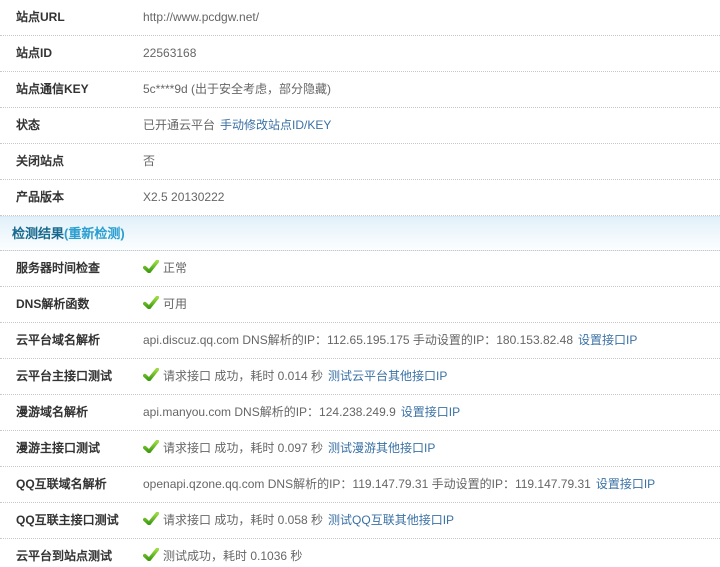 Image resolution: width=720 pixels, height=567 pixels. I want to click on row-label: 站点ID, so click(34, 53).